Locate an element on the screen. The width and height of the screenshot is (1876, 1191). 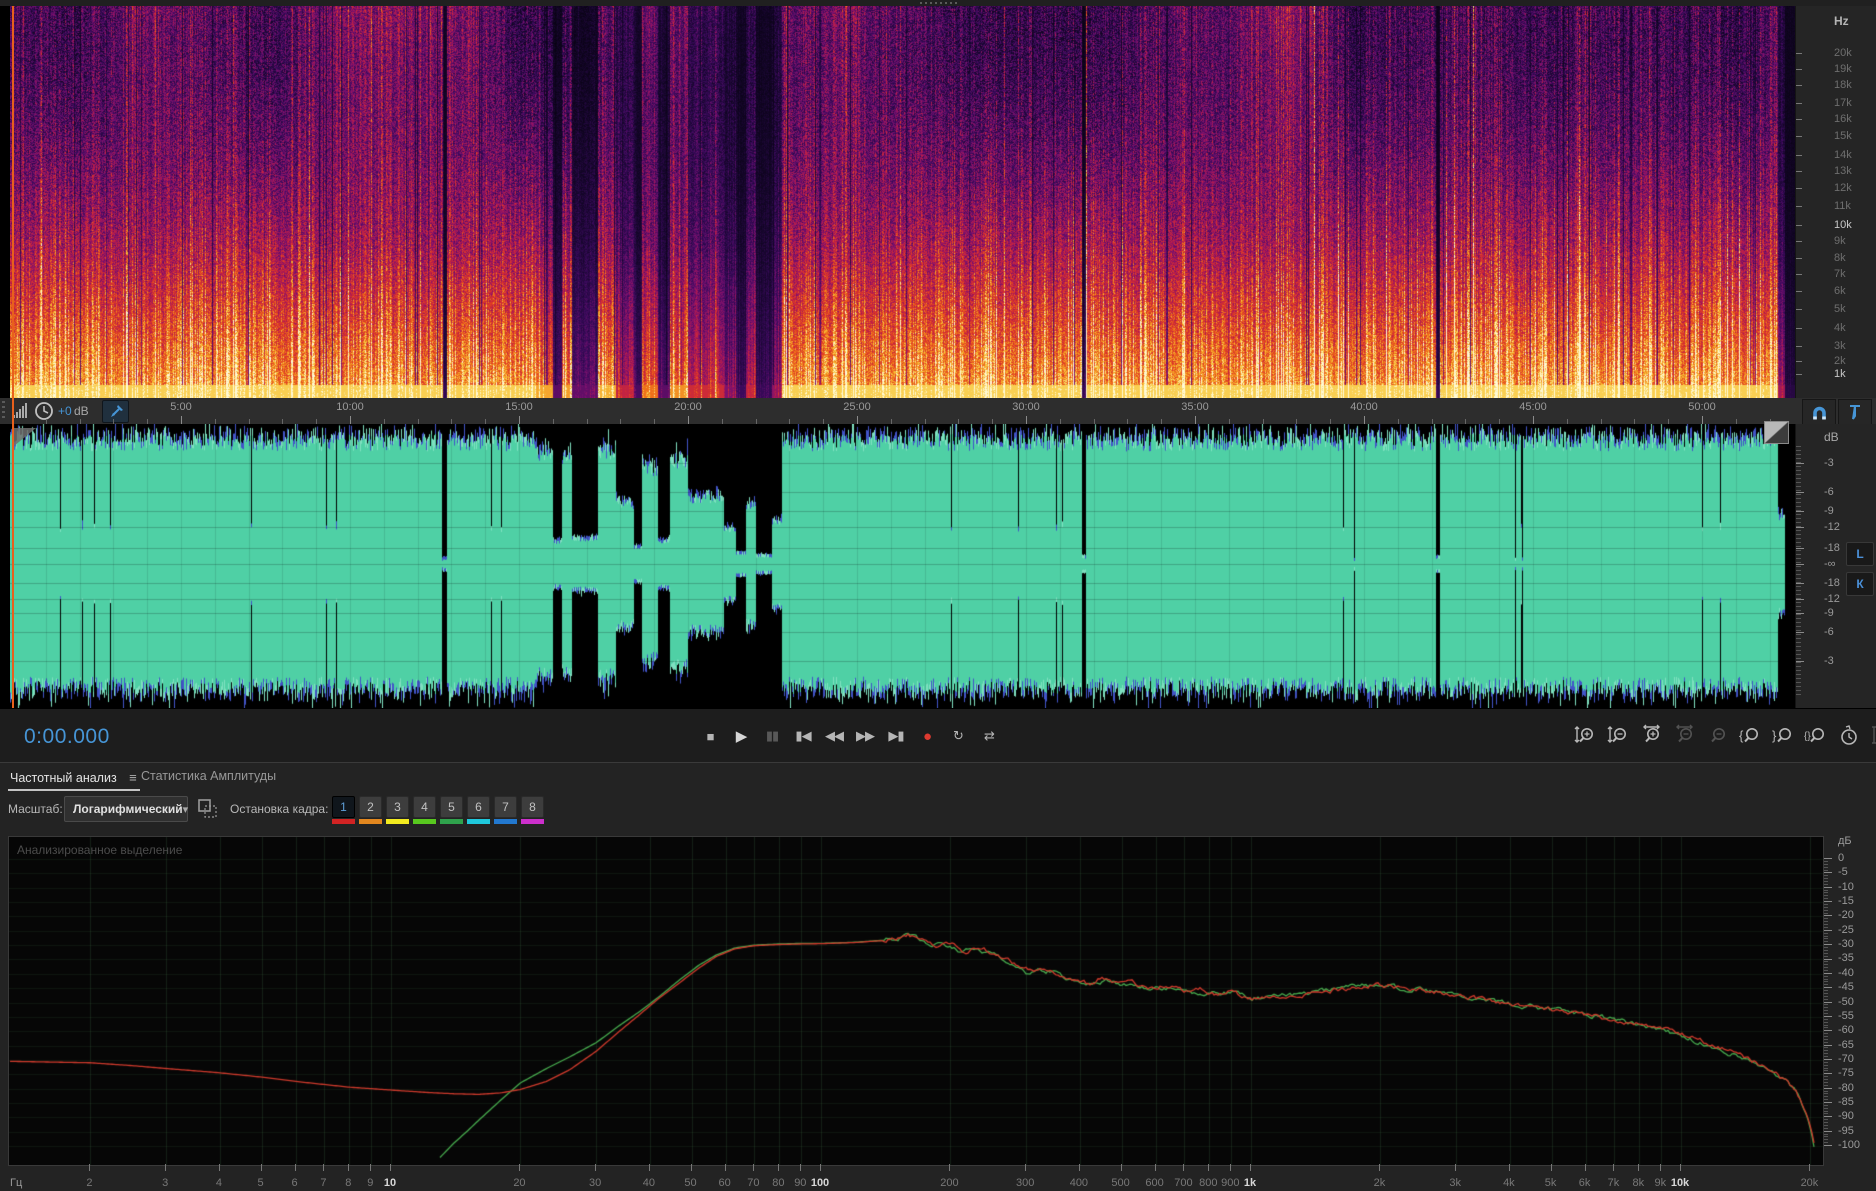
freq-tick-label: 7k is located at coordinates (1840, 274).